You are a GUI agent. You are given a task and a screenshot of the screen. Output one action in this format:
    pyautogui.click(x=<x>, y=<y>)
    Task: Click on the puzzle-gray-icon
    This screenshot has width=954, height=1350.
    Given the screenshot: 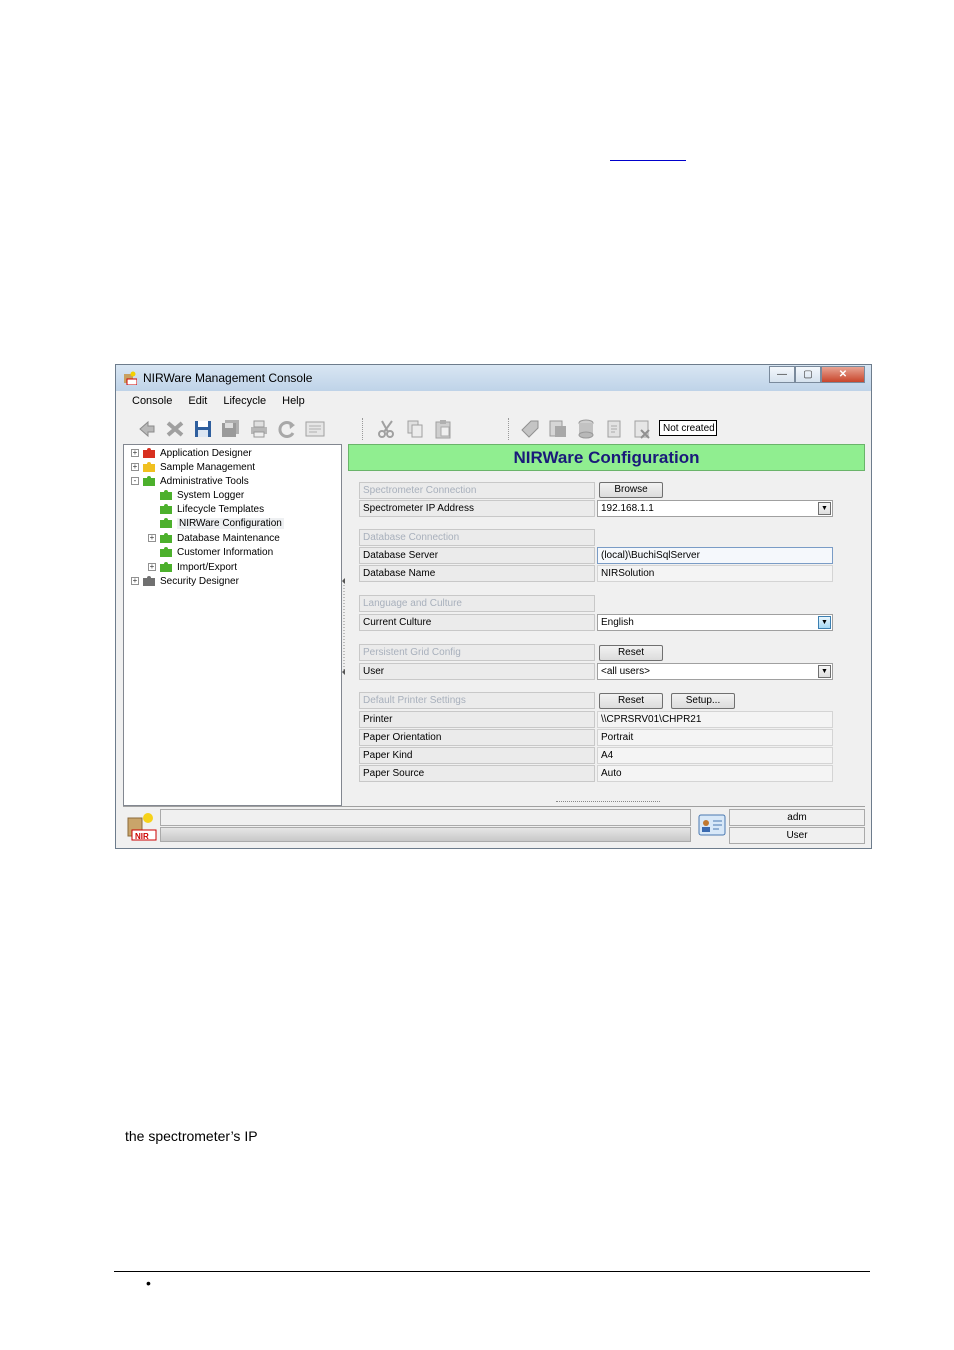 What is the action you would take?
    pyautogui.click(x=149, y=581)
    